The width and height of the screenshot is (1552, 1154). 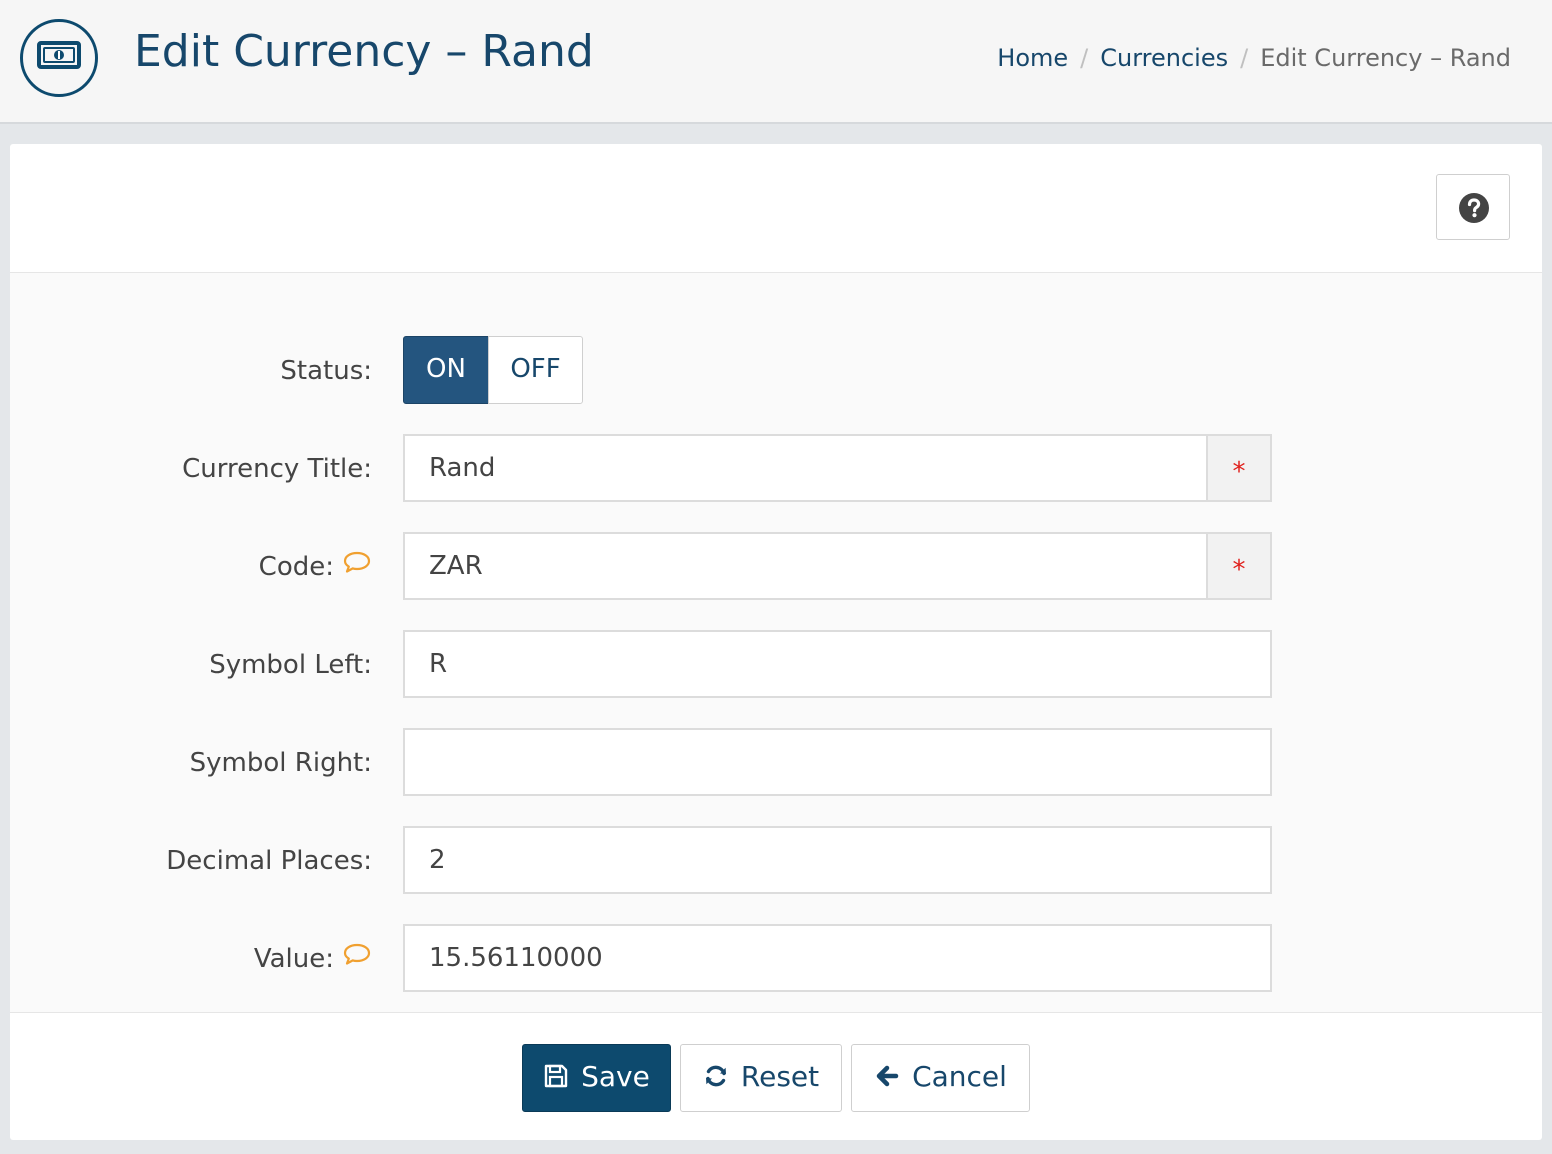 What do you see at coordinates (1385, 58) in the screenshot?
I see `breadcrumb-current: Edit Currency – Rand` at bounding box center [1385, 58].